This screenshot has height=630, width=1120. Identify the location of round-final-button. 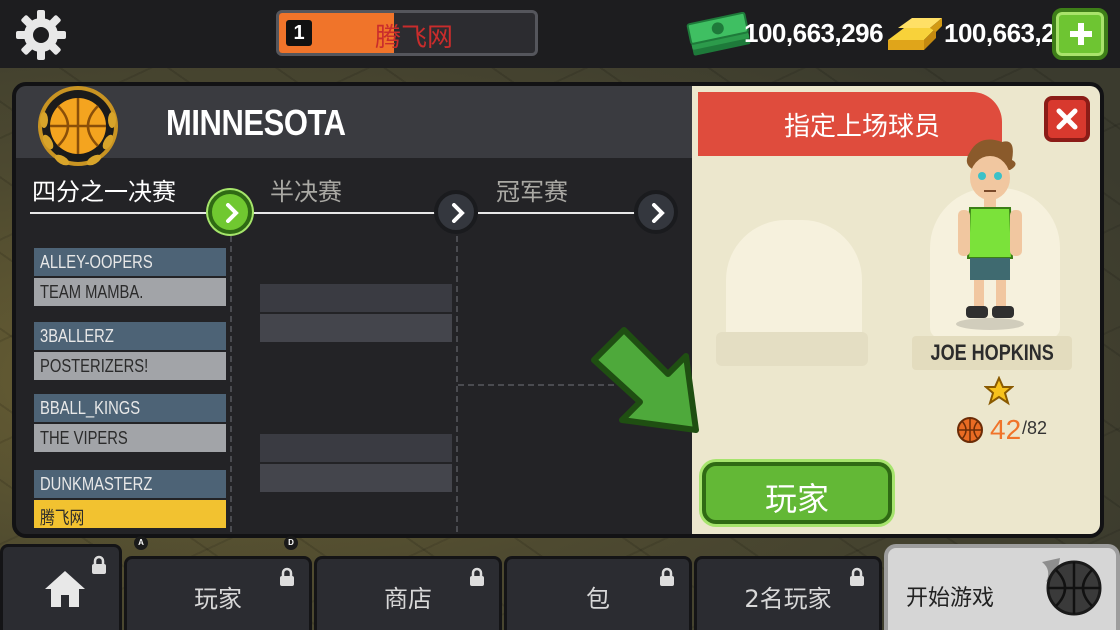
(656, 212).